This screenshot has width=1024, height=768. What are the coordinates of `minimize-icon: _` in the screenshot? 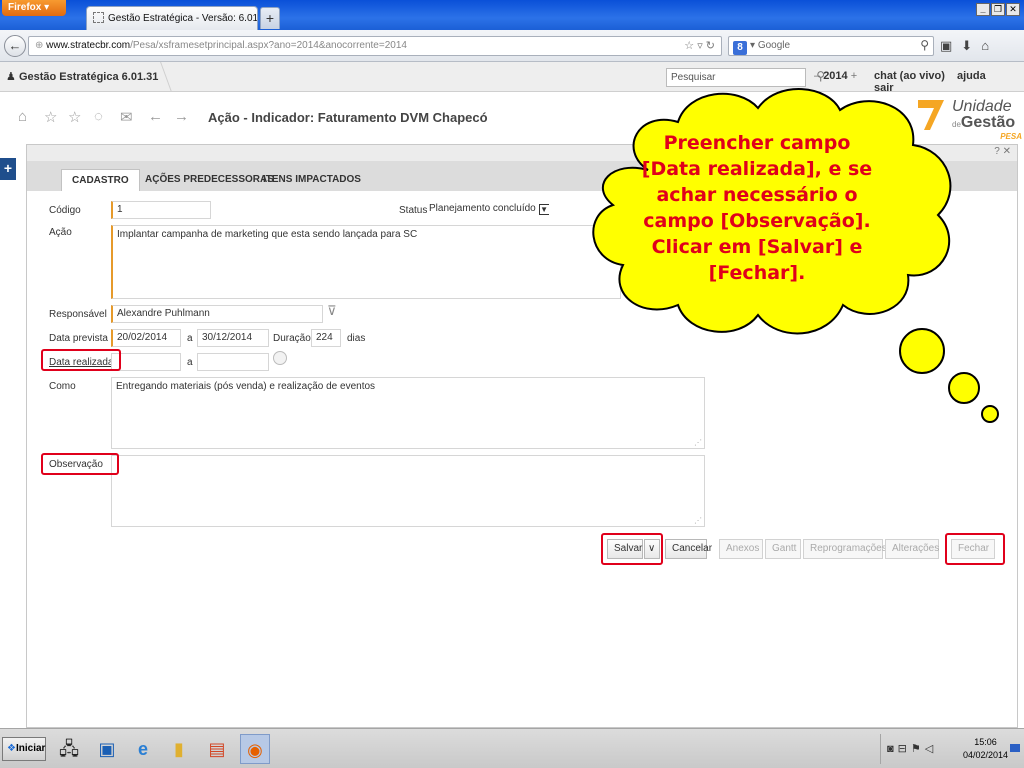 It's located at (983, 9).